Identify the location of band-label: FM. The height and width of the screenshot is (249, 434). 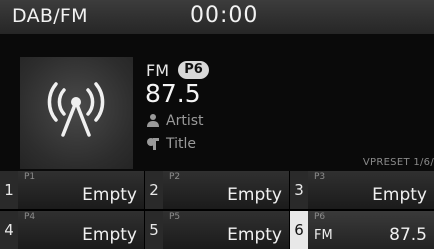
(158, 70).